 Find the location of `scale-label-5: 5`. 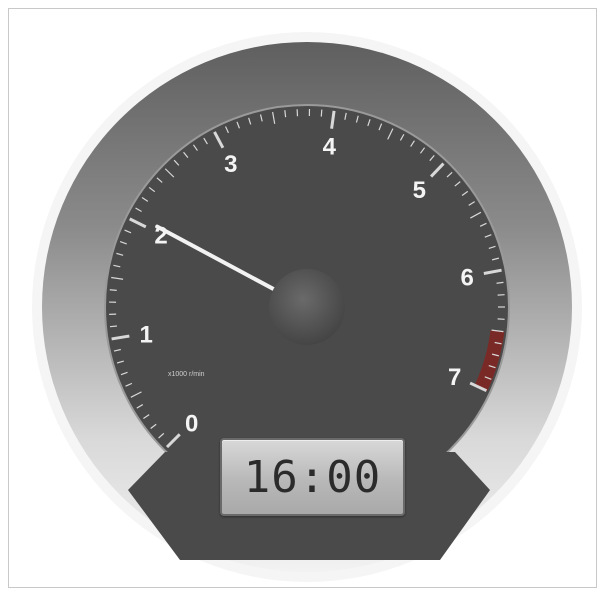

scale-label-5: 5 is located at coordinates (419, 190).